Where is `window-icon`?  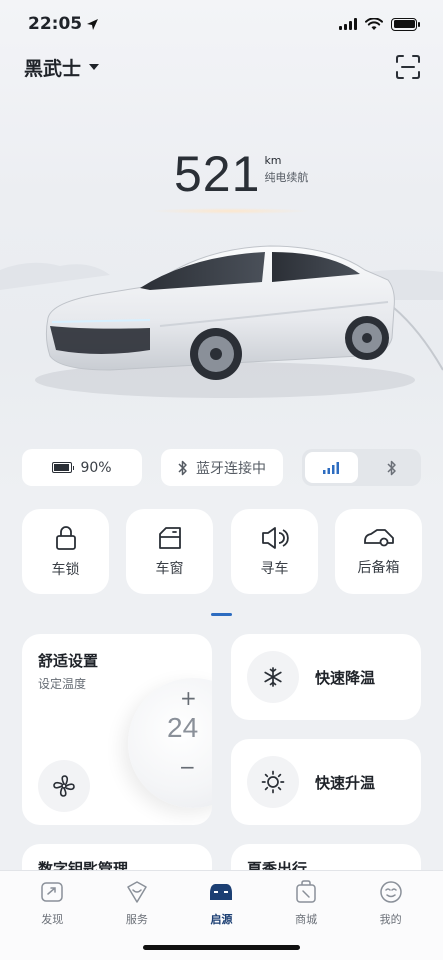
window-icon is located at coordinates (169, 537).